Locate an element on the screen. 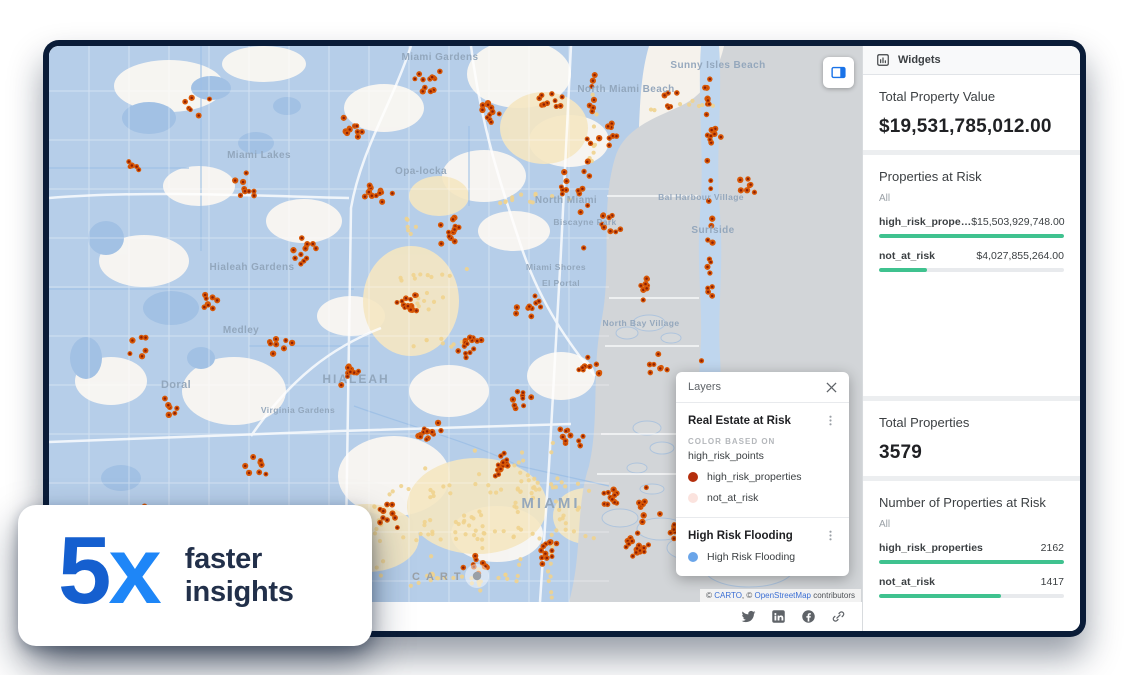  panel-layout-icon is located at coordinates (838, 72).